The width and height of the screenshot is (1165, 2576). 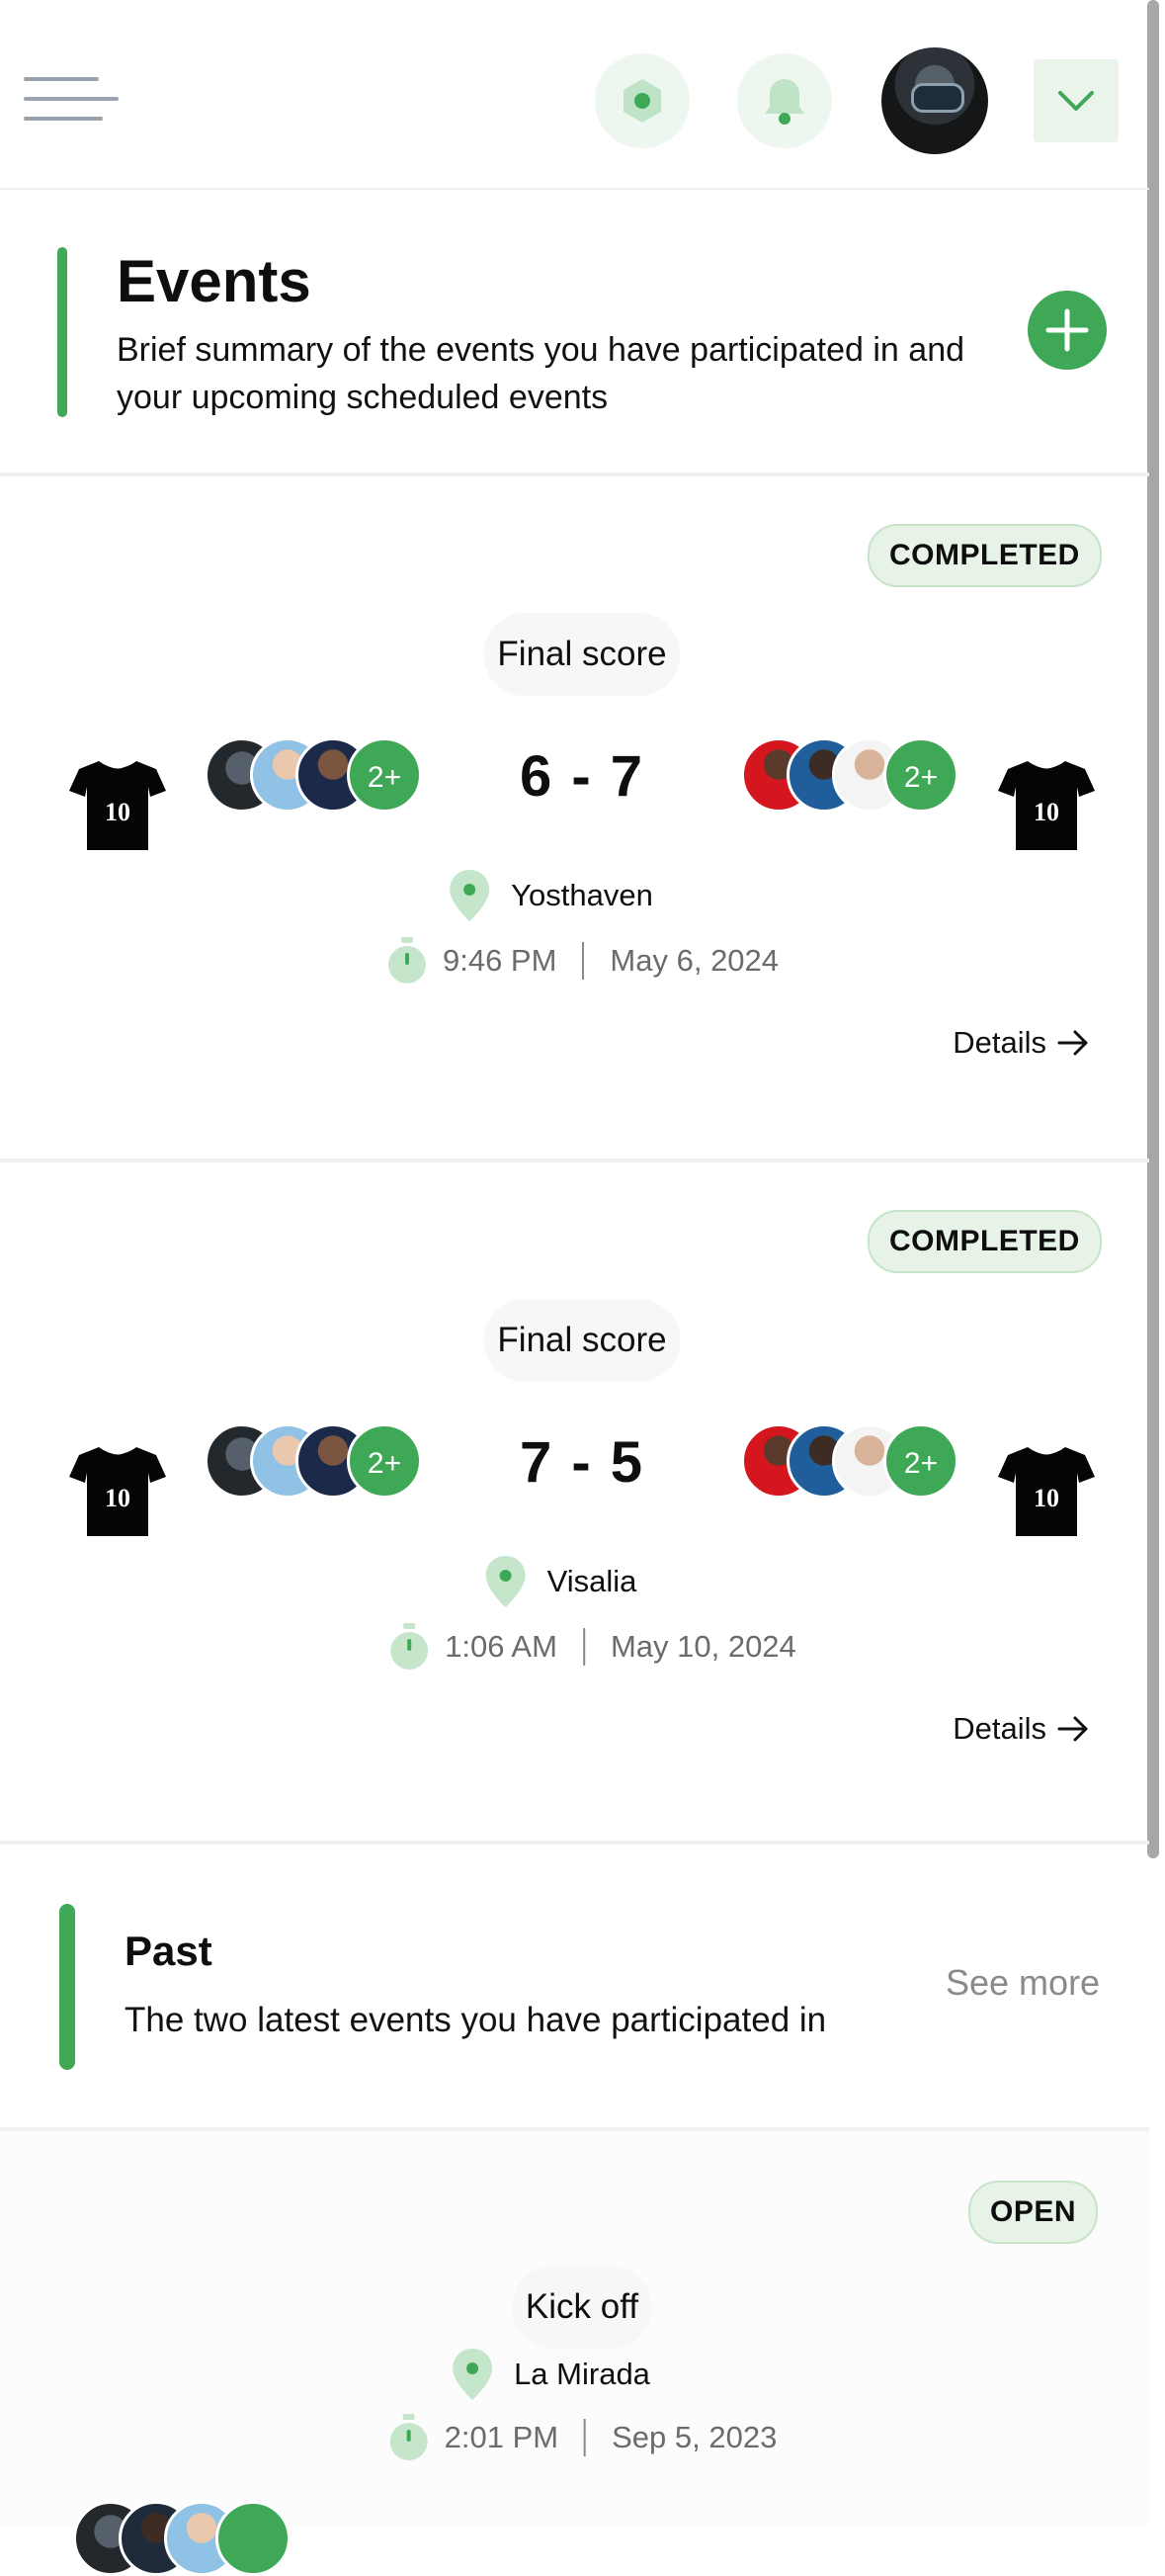 What do you see at coordinates (168, 1951) in the screenshot?
I see `section-title: Past` at bounding box center [168, 1951].